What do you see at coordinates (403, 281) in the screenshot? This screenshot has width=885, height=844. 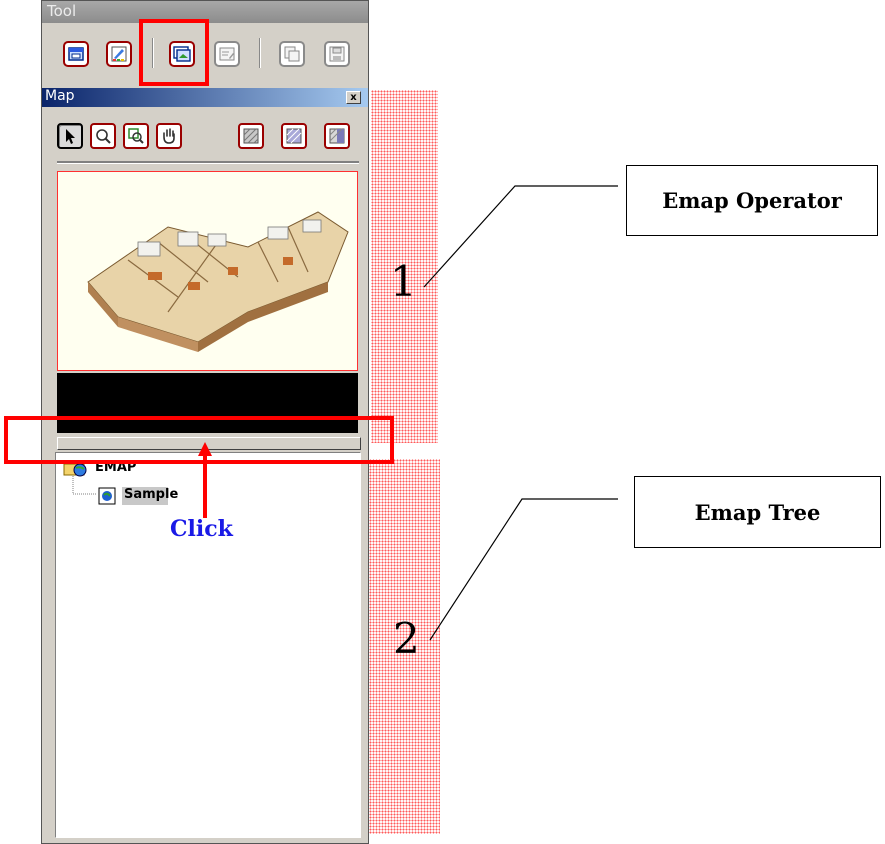 I see `region-1-number: 1` at bounding box center [403, 281].